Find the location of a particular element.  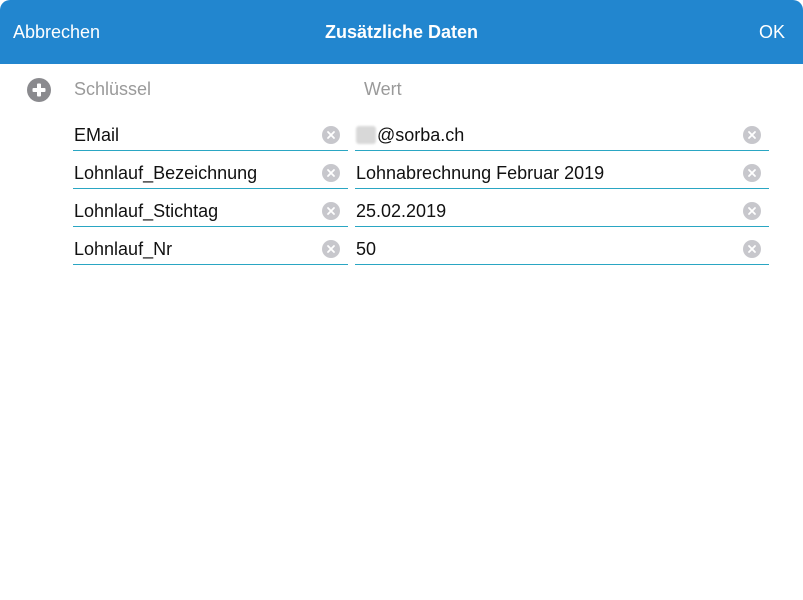

value-field-text: 25.02.2019 is located at coordinates (401, 211).